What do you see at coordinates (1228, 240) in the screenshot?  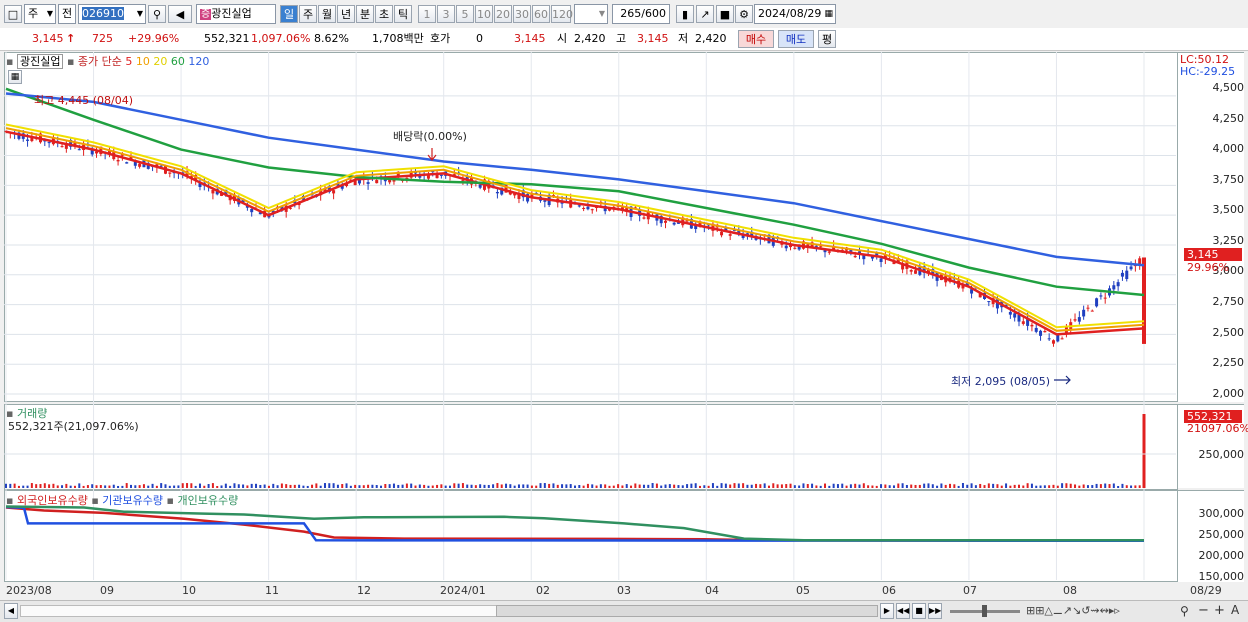 I see `price-ytick: 3,250` at bounding box center [1228, 240].